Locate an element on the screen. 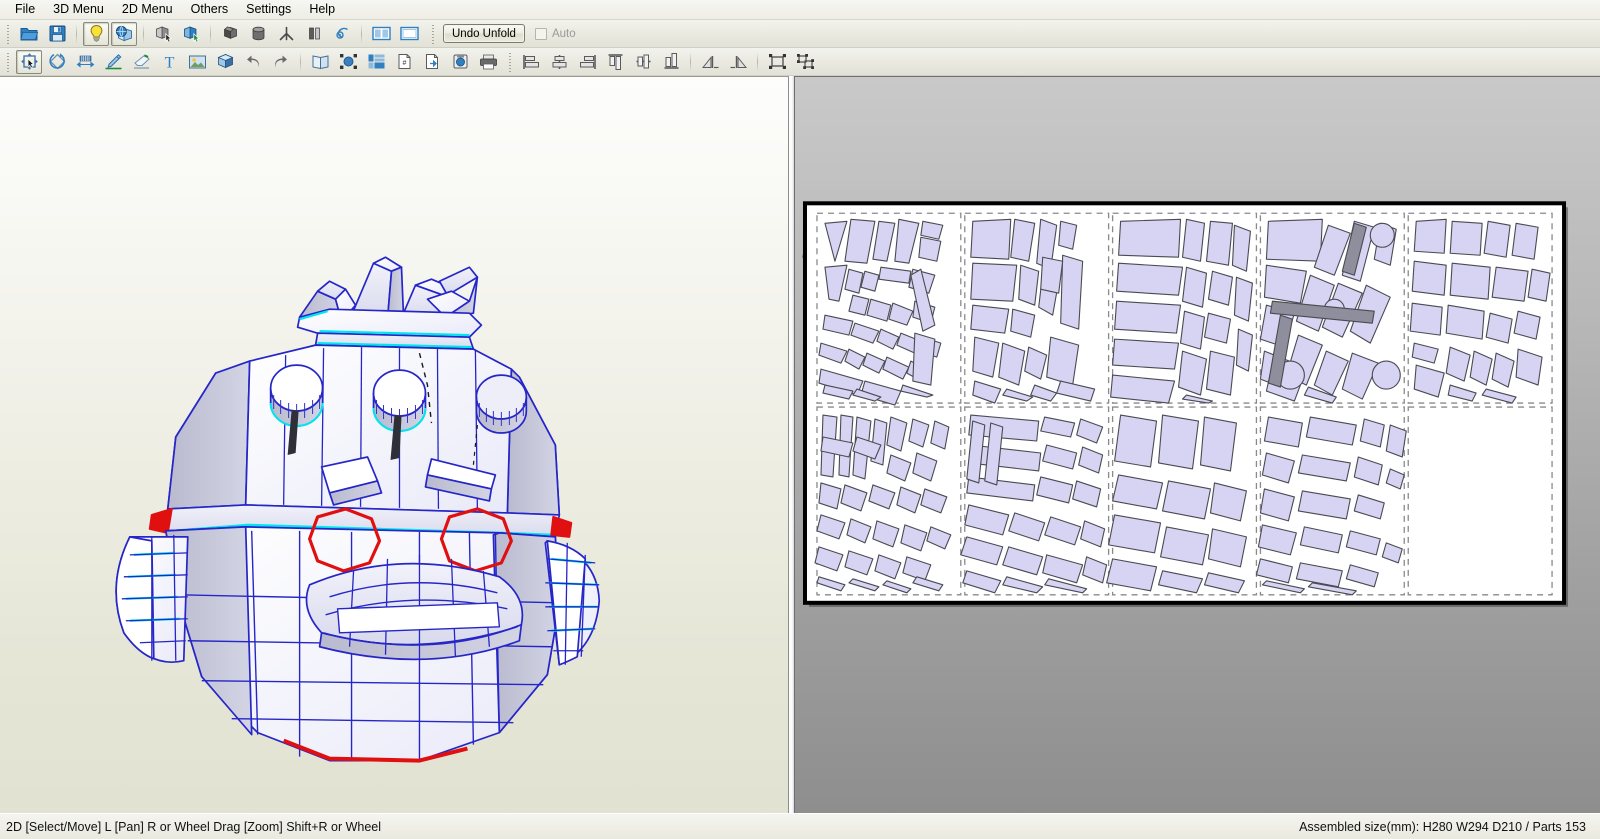 This screenshot has height=839, width=1600. menu-item-file: File is located at coordinates (25, 9).